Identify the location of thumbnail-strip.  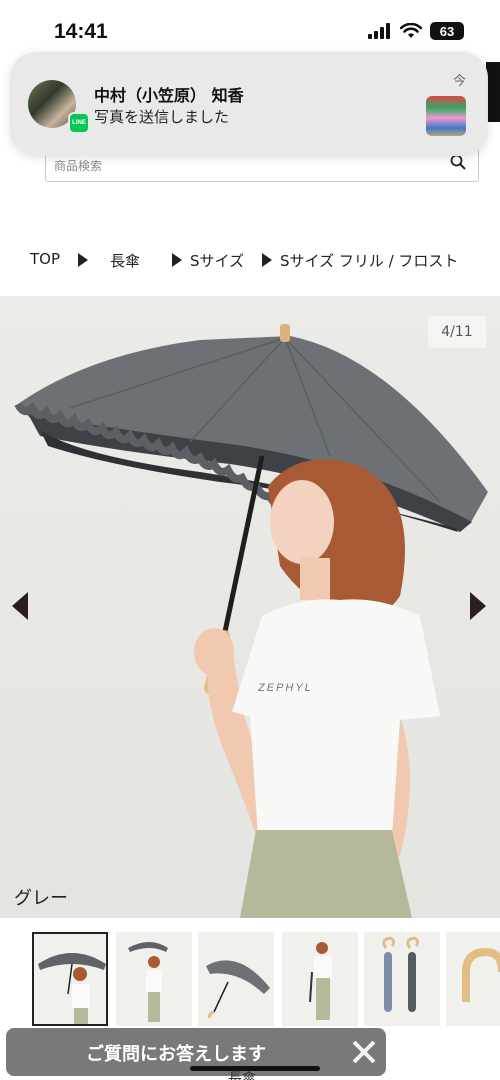
(250, 979).